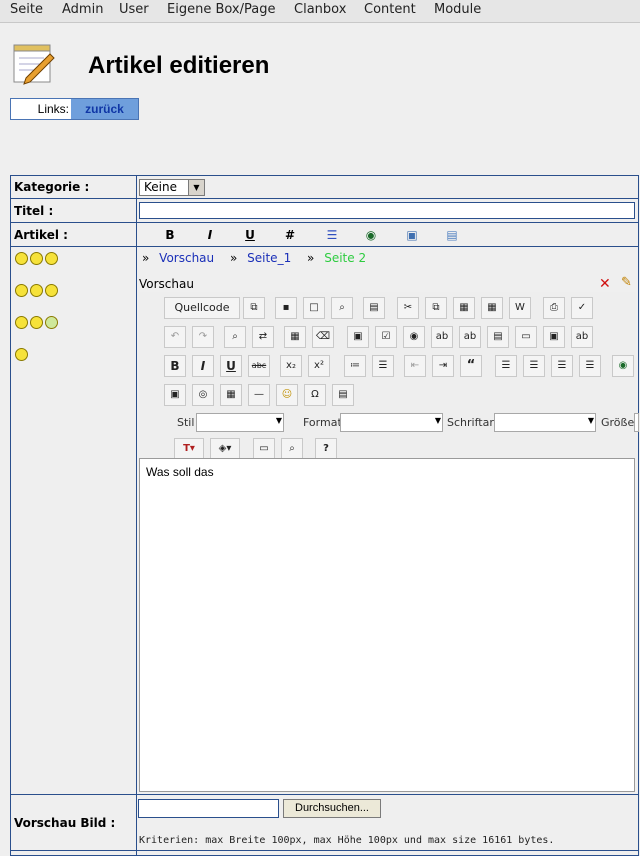  What do you see at coordinates (203, 366) in the screenshot?
I see `italic-icon: I` at bounding box center [203, 366].